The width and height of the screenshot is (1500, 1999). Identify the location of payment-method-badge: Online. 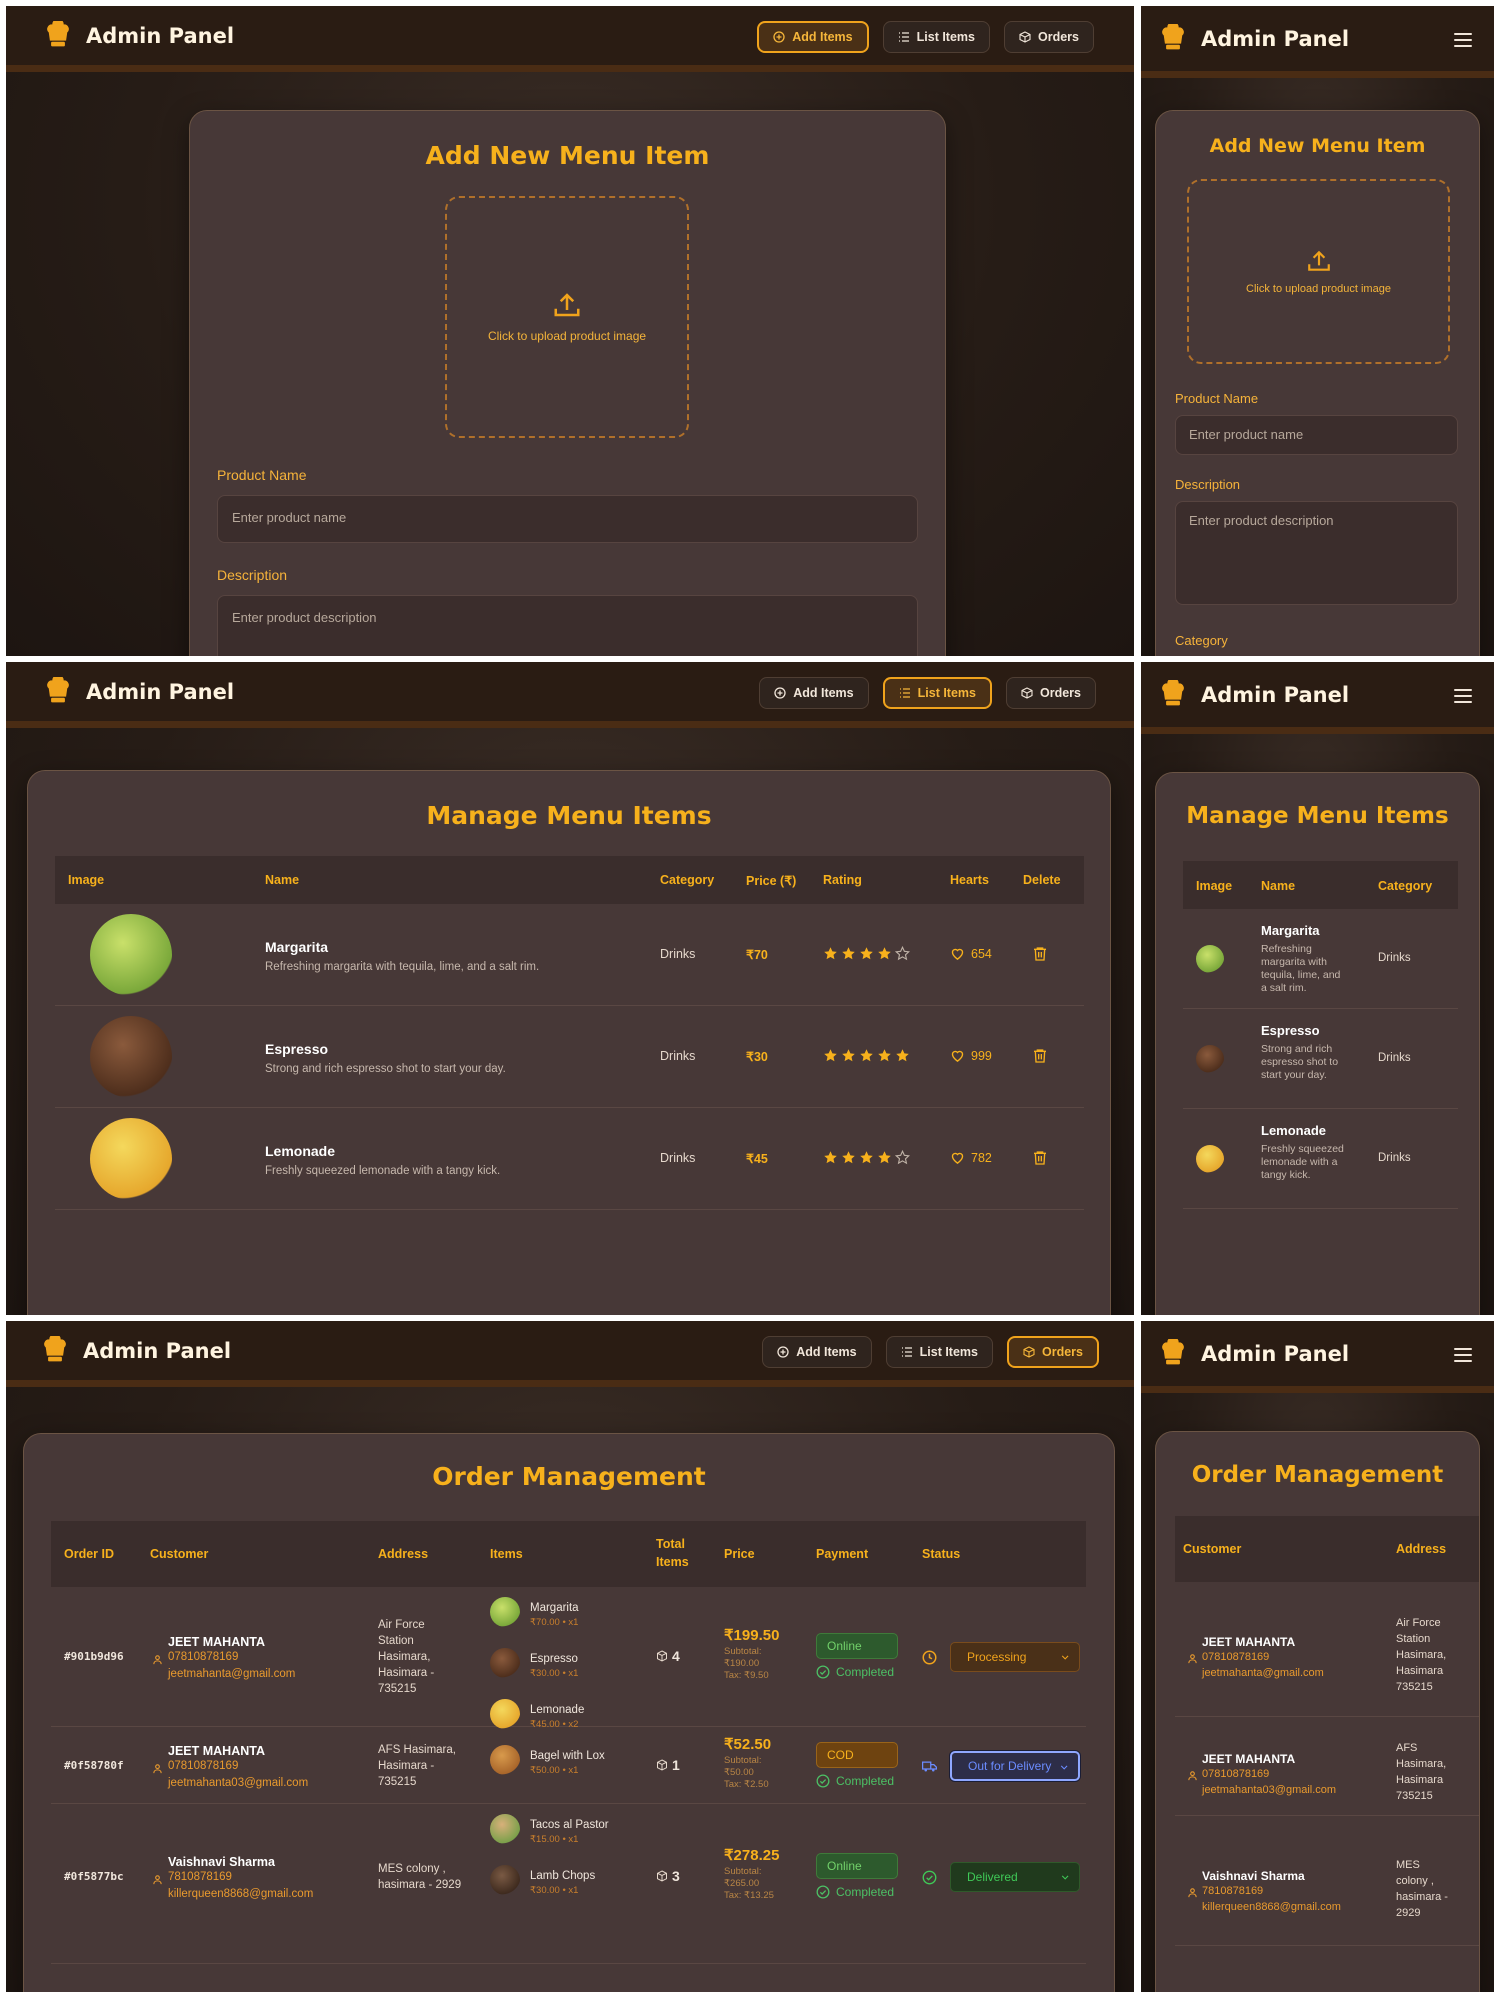
(857, 1866).